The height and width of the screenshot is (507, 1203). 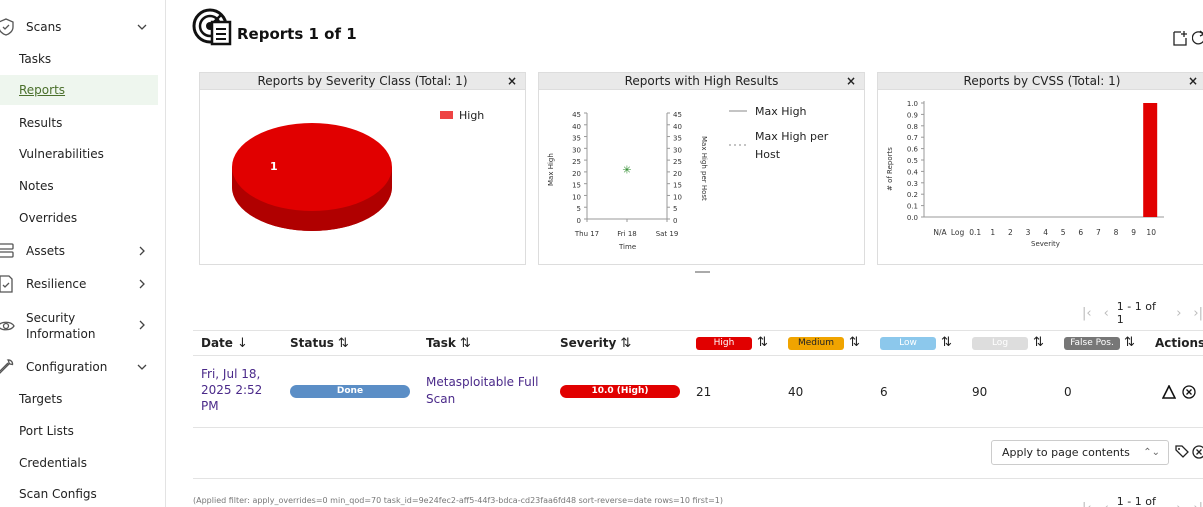 I want to click on column-header-status: Status ⇅, so click(x=319, y=343).